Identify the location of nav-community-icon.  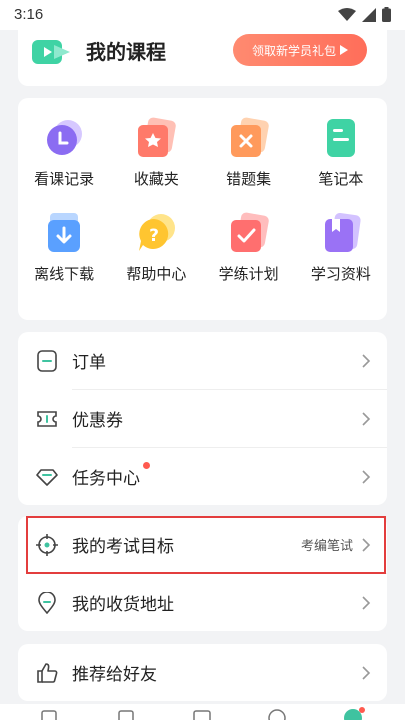
(277, 714).